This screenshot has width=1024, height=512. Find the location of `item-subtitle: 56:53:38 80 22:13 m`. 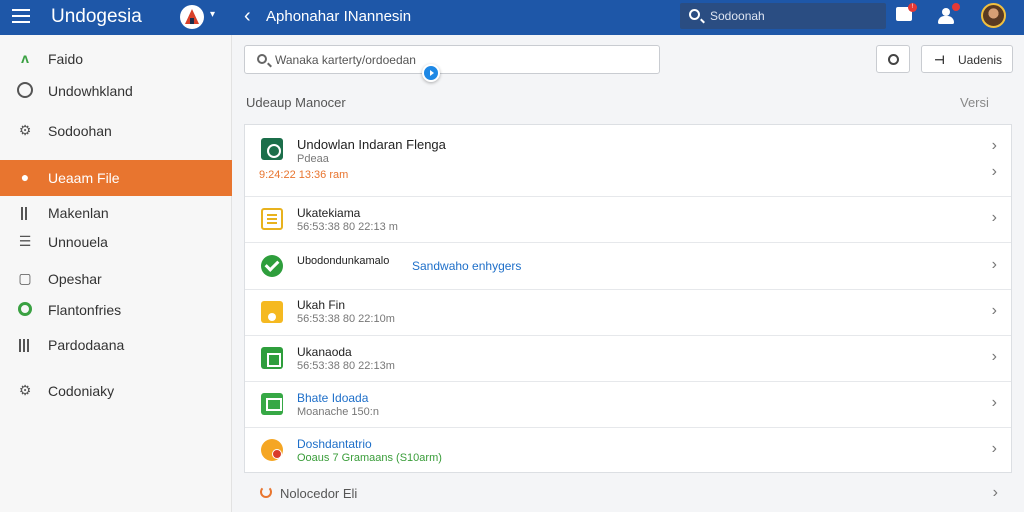

item-subtitle: 56:53:38 80 22:13 m is located at coordinates (347, 227).